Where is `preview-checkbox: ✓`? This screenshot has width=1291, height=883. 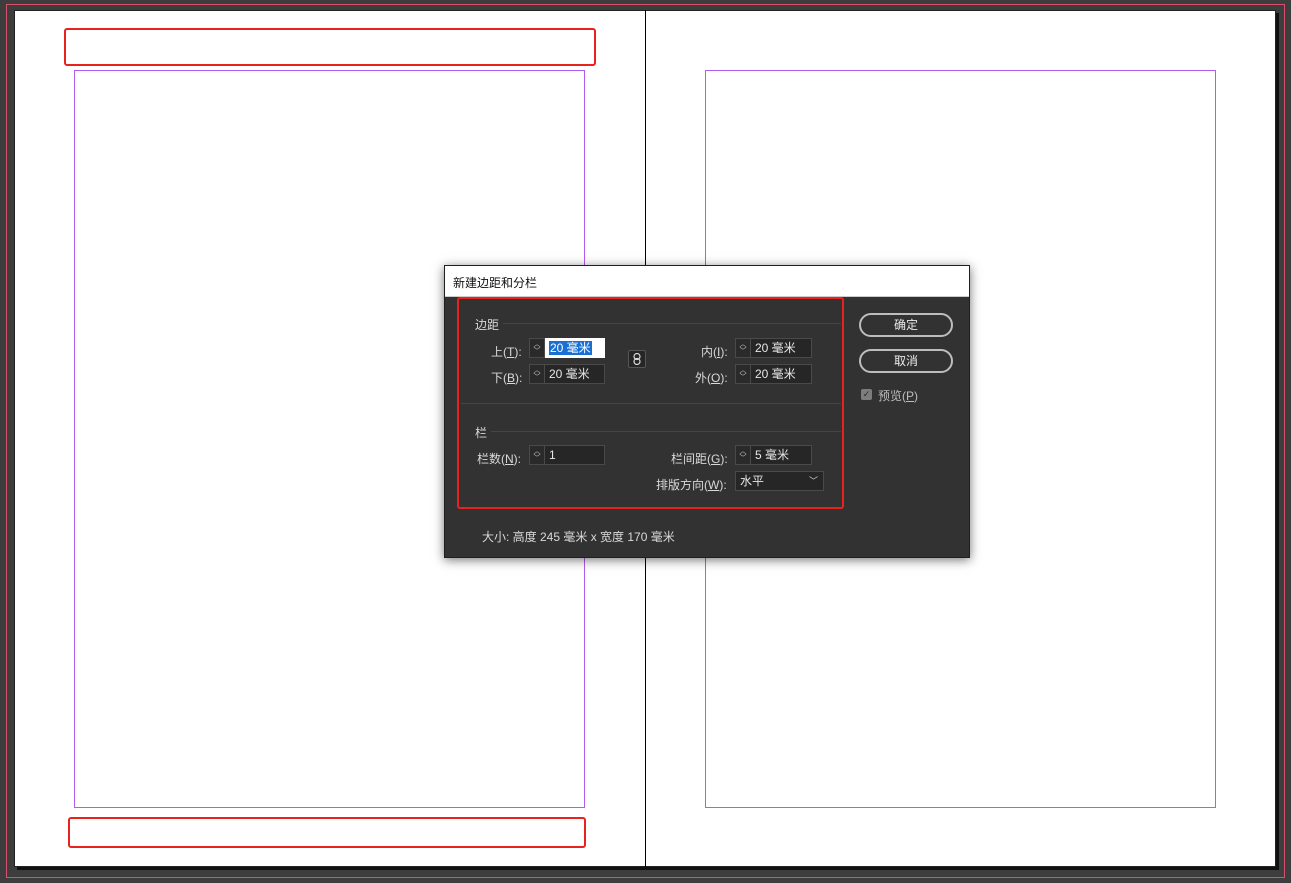 preview-checkbox: ✓ is located at coordinates (866, 394).